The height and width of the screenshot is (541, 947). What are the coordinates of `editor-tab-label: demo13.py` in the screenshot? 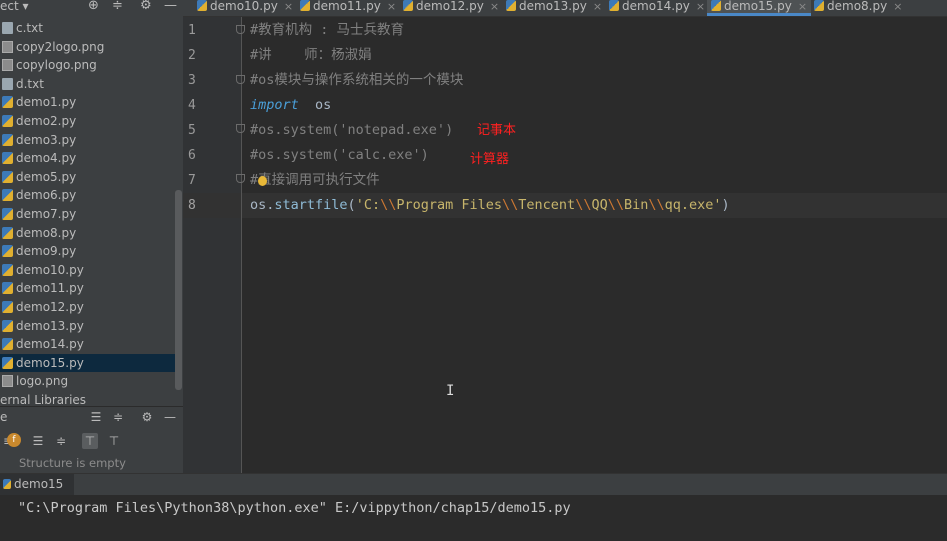 It's located at (553, 6).